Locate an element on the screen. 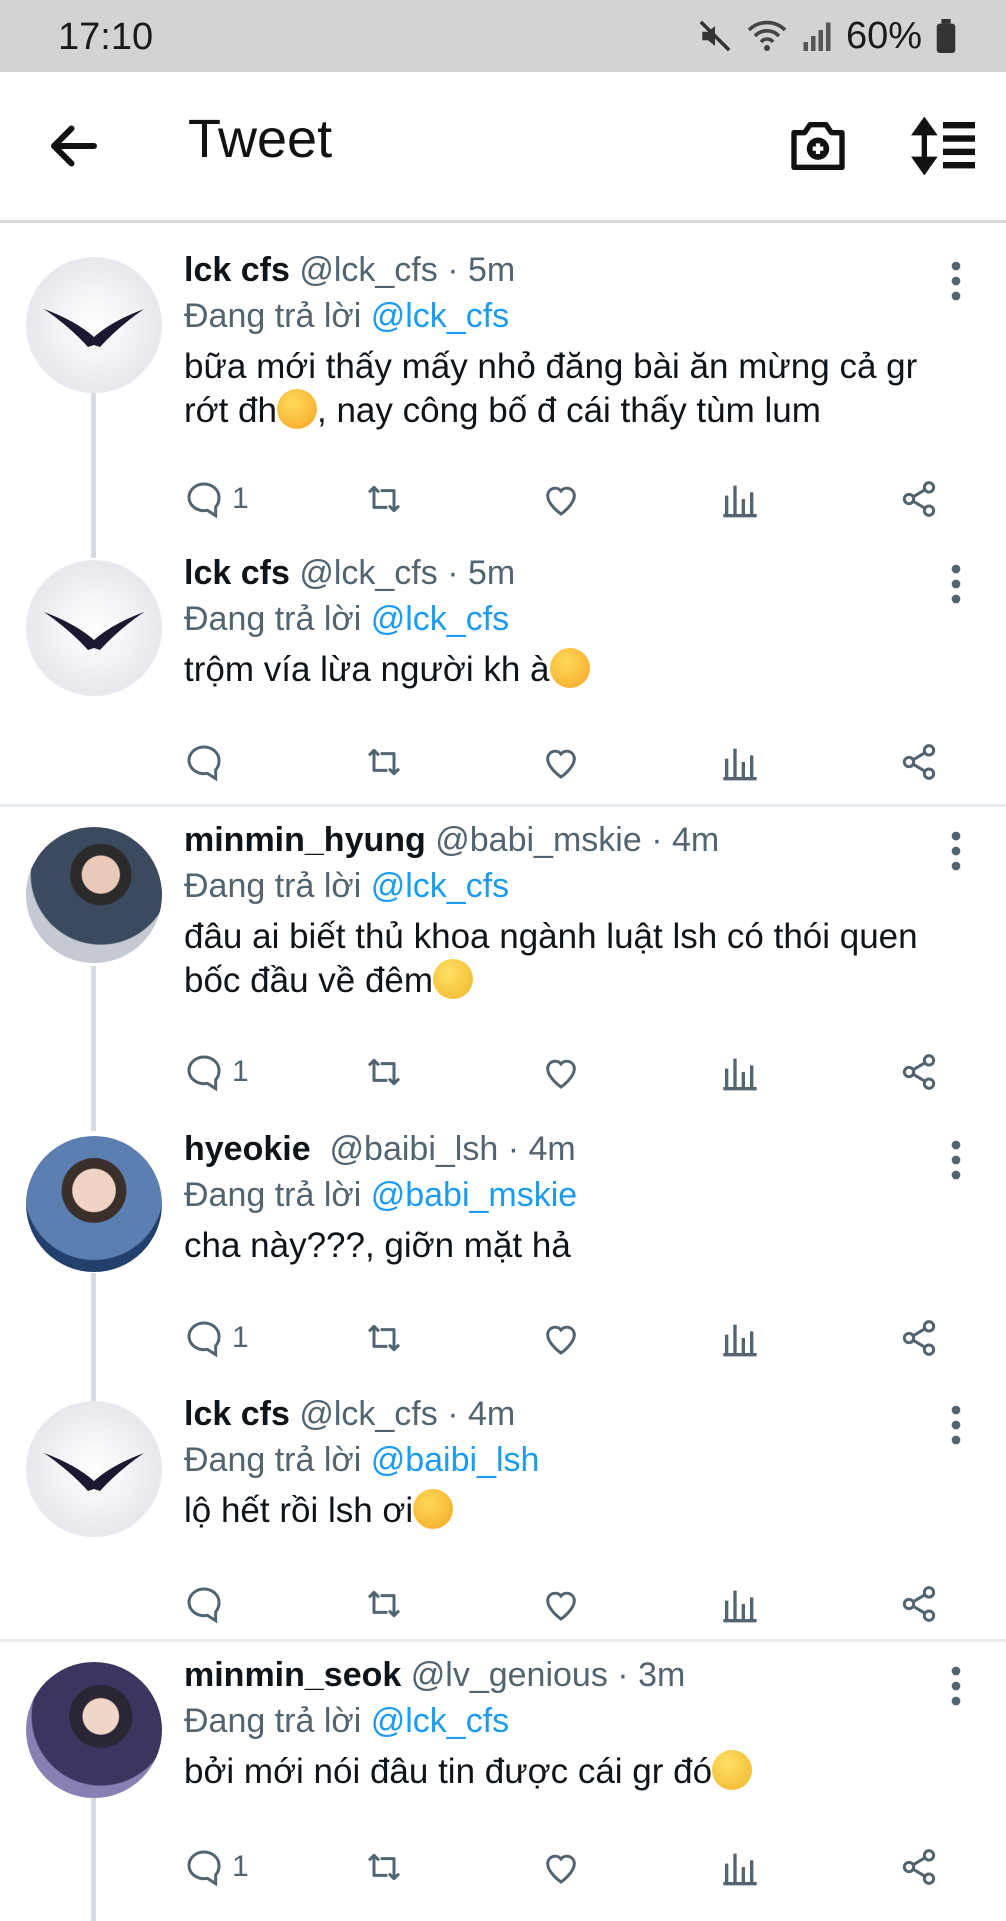 This screenshot has height=1921, width=1006. replying-to: Đang trả lời @babi_mskie is located at coordinates (565, 1195).